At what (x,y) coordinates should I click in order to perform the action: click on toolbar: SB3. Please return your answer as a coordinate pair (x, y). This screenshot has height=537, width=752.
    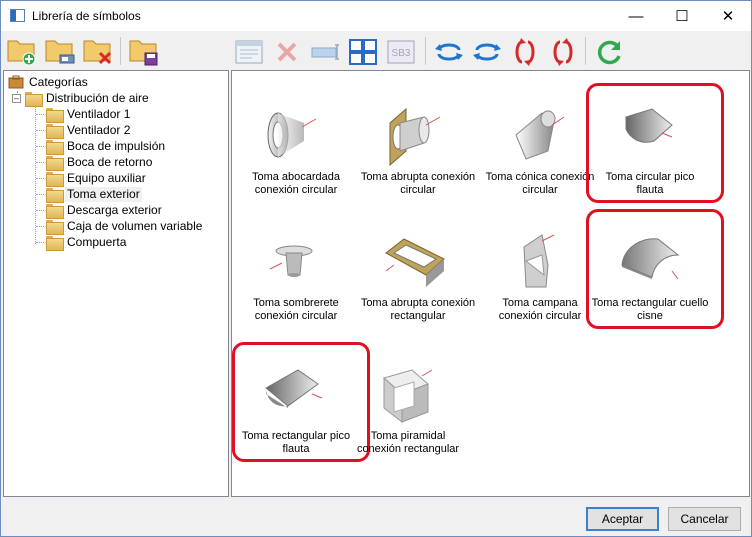
    Looking at the image, I should click on (376, 50).